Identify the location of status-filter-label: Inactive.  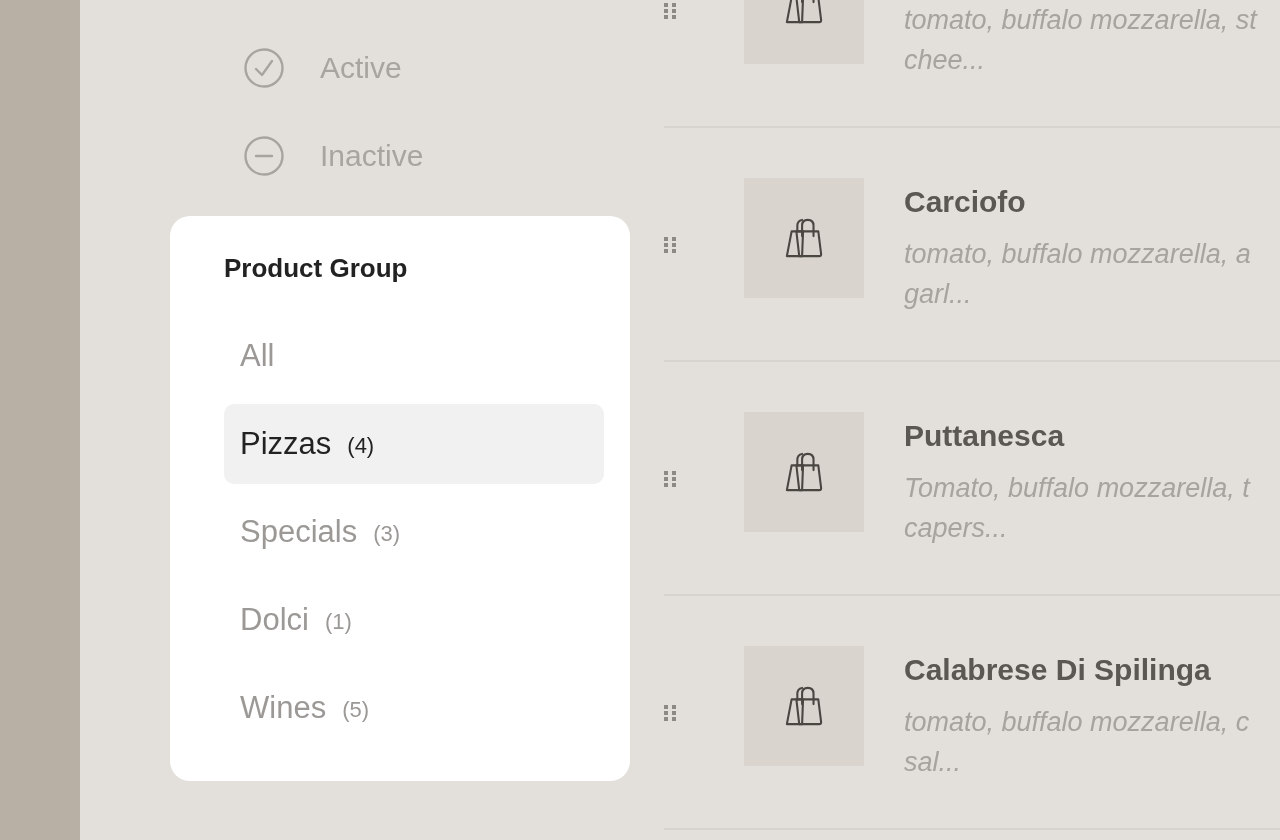
(372, 156).